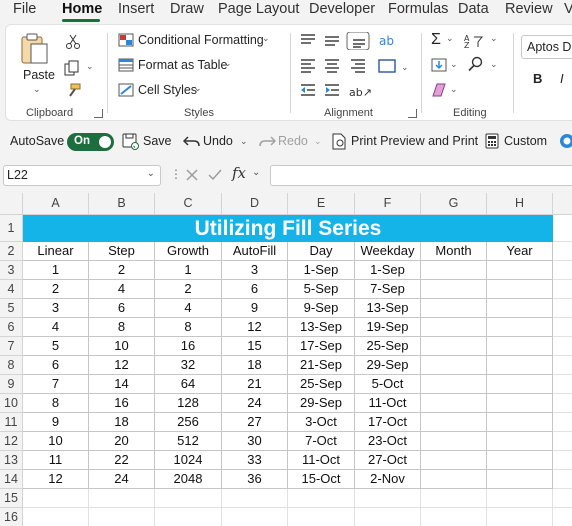  What do you see at coordinates (255, 479) in the screenshot?
I see `data-cell: 36` at bounding box center [255, 479].